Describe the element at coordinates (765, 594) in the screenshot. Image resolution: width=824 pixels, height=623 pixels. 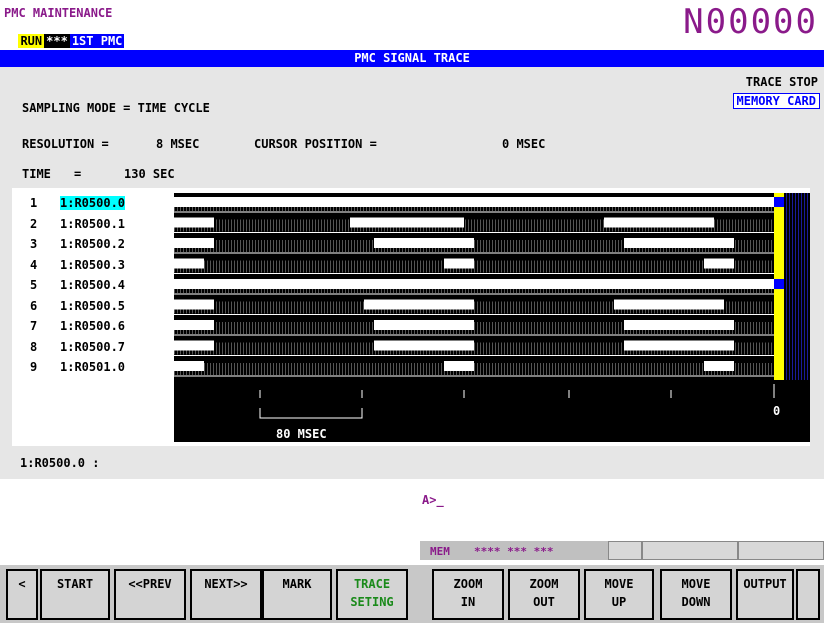
I see `softkey-output: OUTPUT` at that location.